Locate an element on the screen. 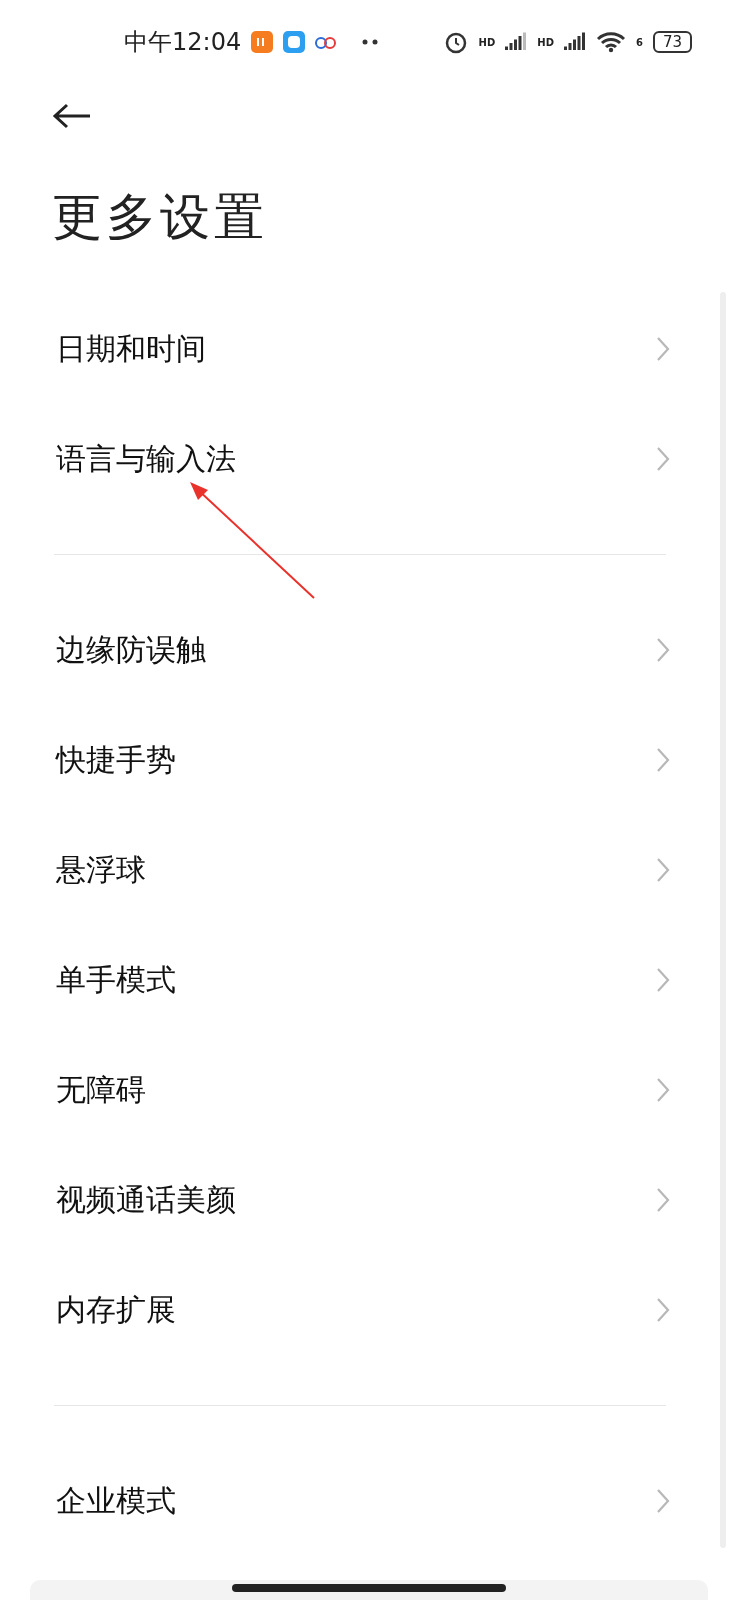  settings-item: 语言与输入法 is located at coordinates (356, 459).